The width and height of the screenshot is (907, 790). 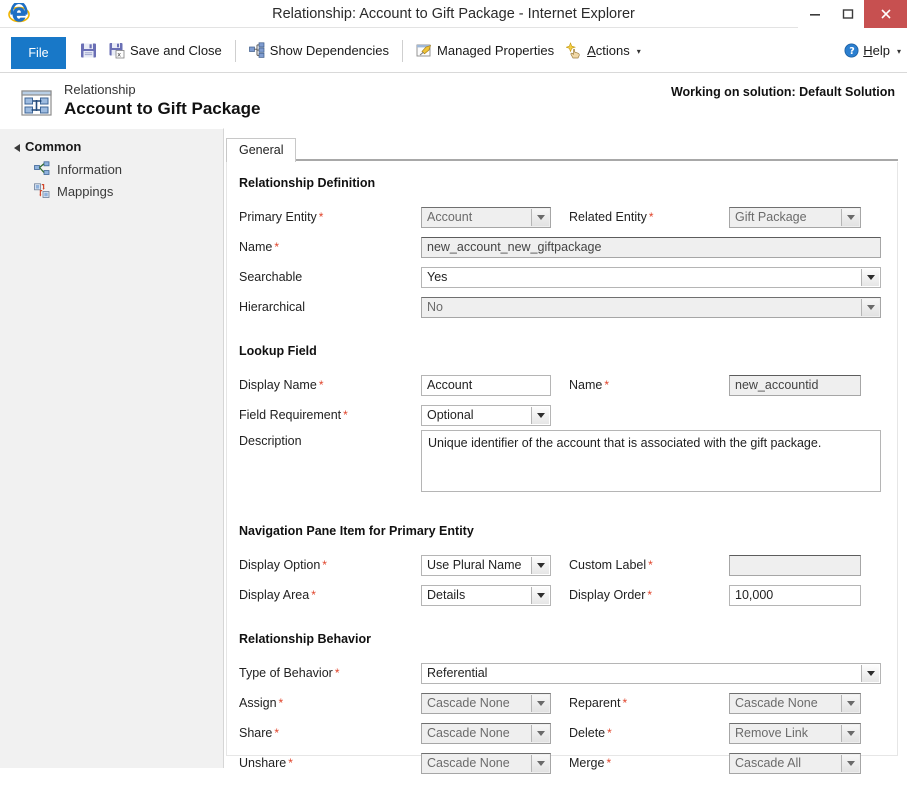 I want to click on save-icon, so click(x=88, y=50).